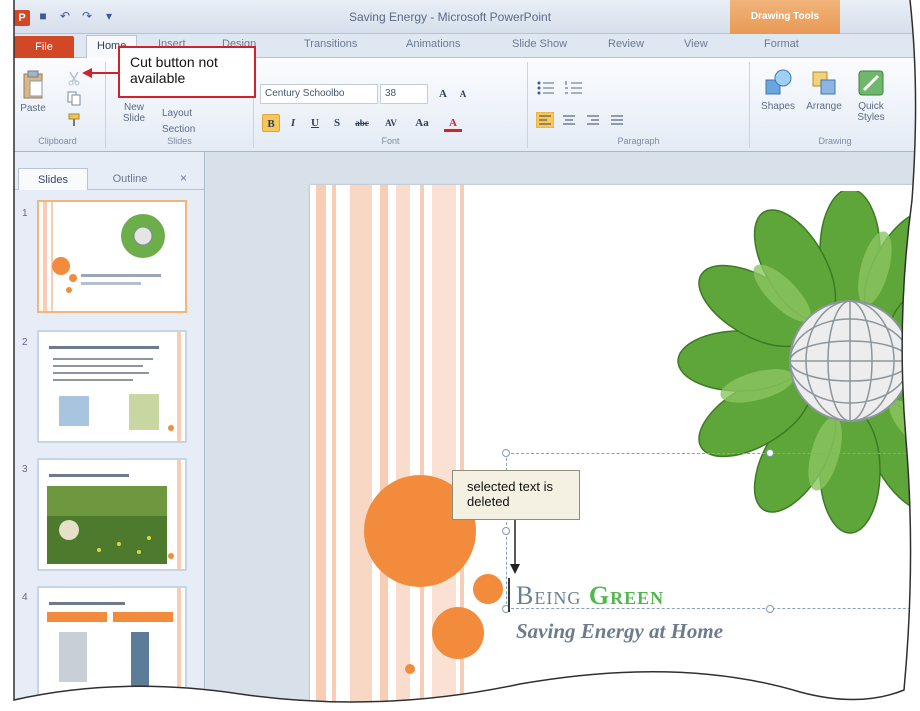 The width and height of the screenshot is (920, 711). Describe the element at coordinates (516, 495) in the screenshot. I see `selected-text-callout: selected text is deleted` at that location.